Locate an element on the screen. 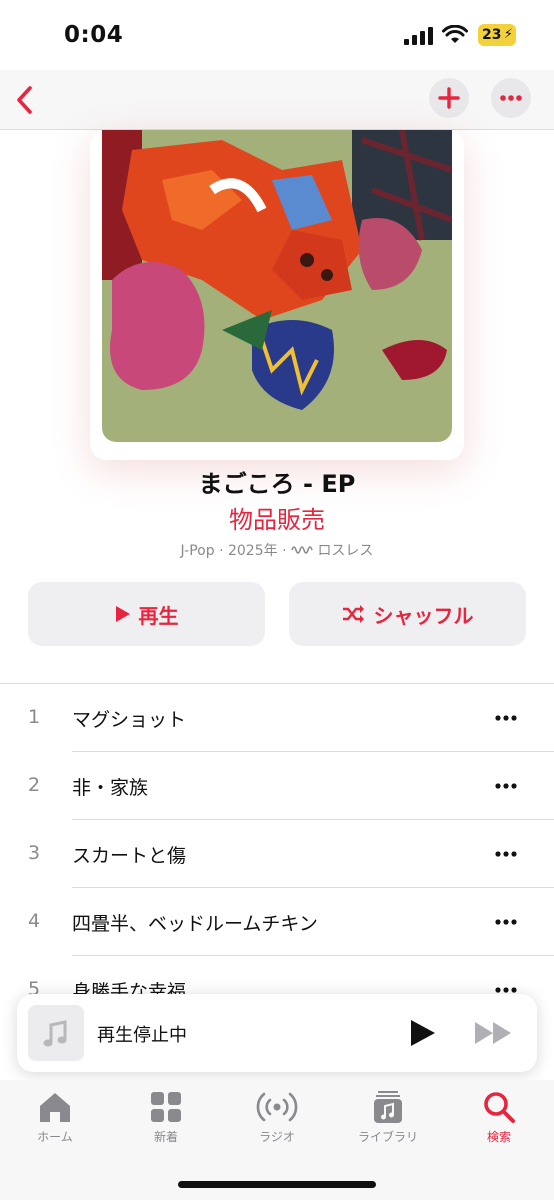 The width and height of the screenshot is (554, 1200). tab-label: ライブラリ is located at coordinates (387, 1137).